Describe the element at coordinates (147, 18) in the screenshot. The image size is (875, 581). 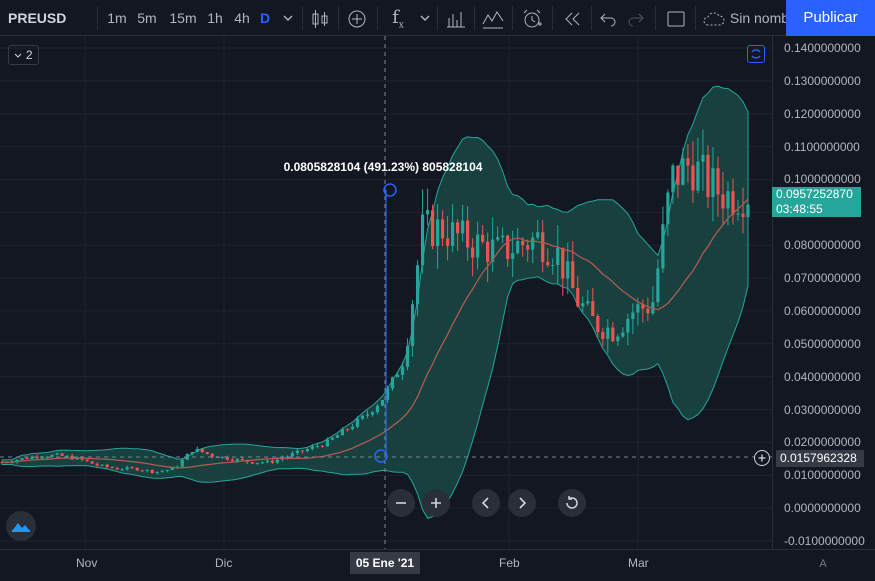
I see `interval-5m: 5m` at that location.